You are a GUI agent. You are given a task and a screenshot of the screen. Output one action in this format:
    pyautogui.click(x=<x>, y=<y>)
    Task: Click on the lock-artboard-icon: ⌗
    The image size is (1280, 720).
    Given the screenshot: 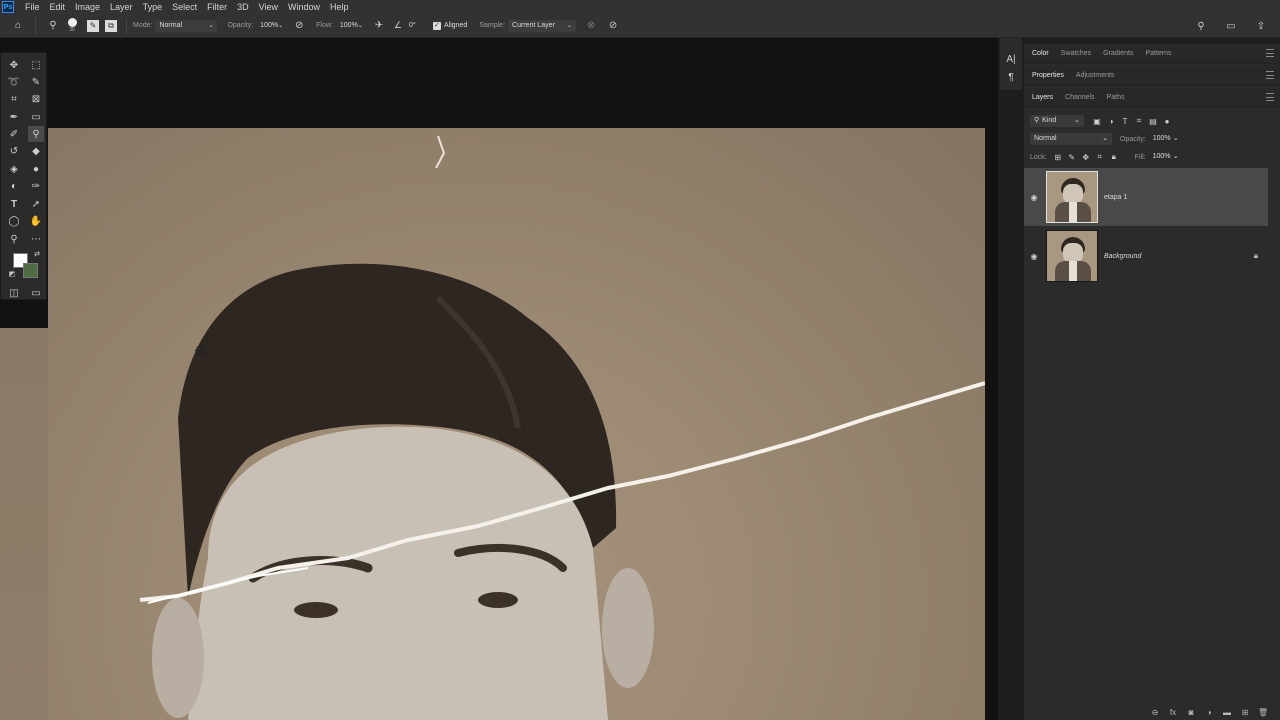 What is the action you would take?
    pyautogui.click(x=1100, y=157)
    